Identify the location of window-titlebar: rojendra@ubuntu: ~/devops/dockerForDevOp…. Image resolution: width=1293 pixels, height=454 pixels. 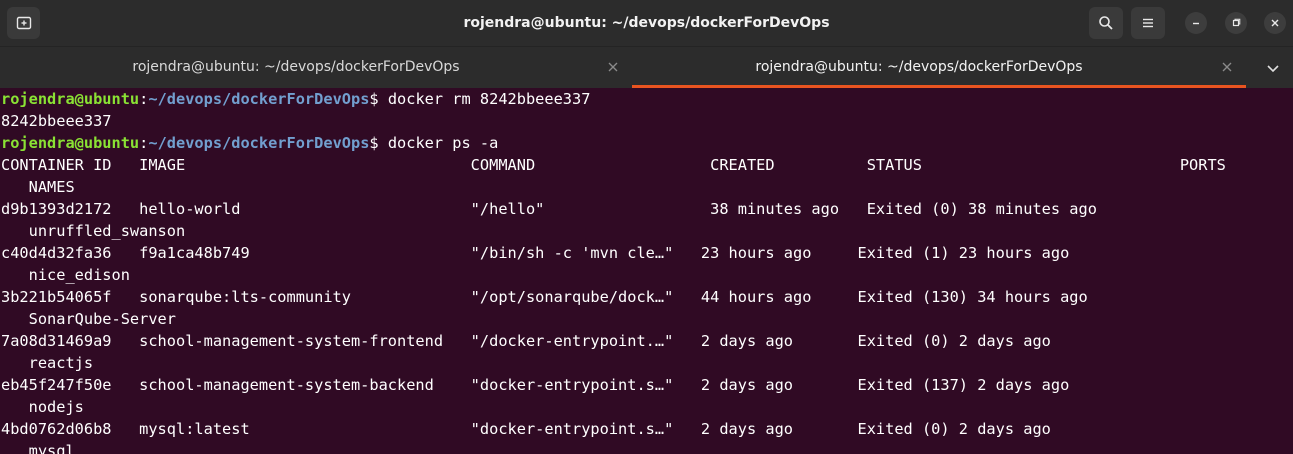
(646, 23).